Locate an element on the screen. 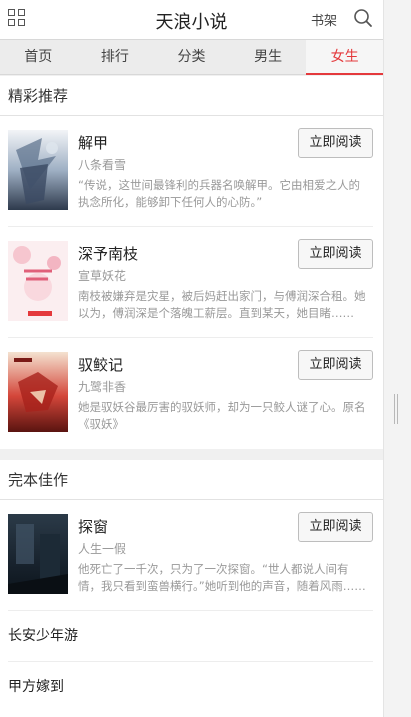  list-item: 甲方嫁到 is located at coordinates (190, 687).